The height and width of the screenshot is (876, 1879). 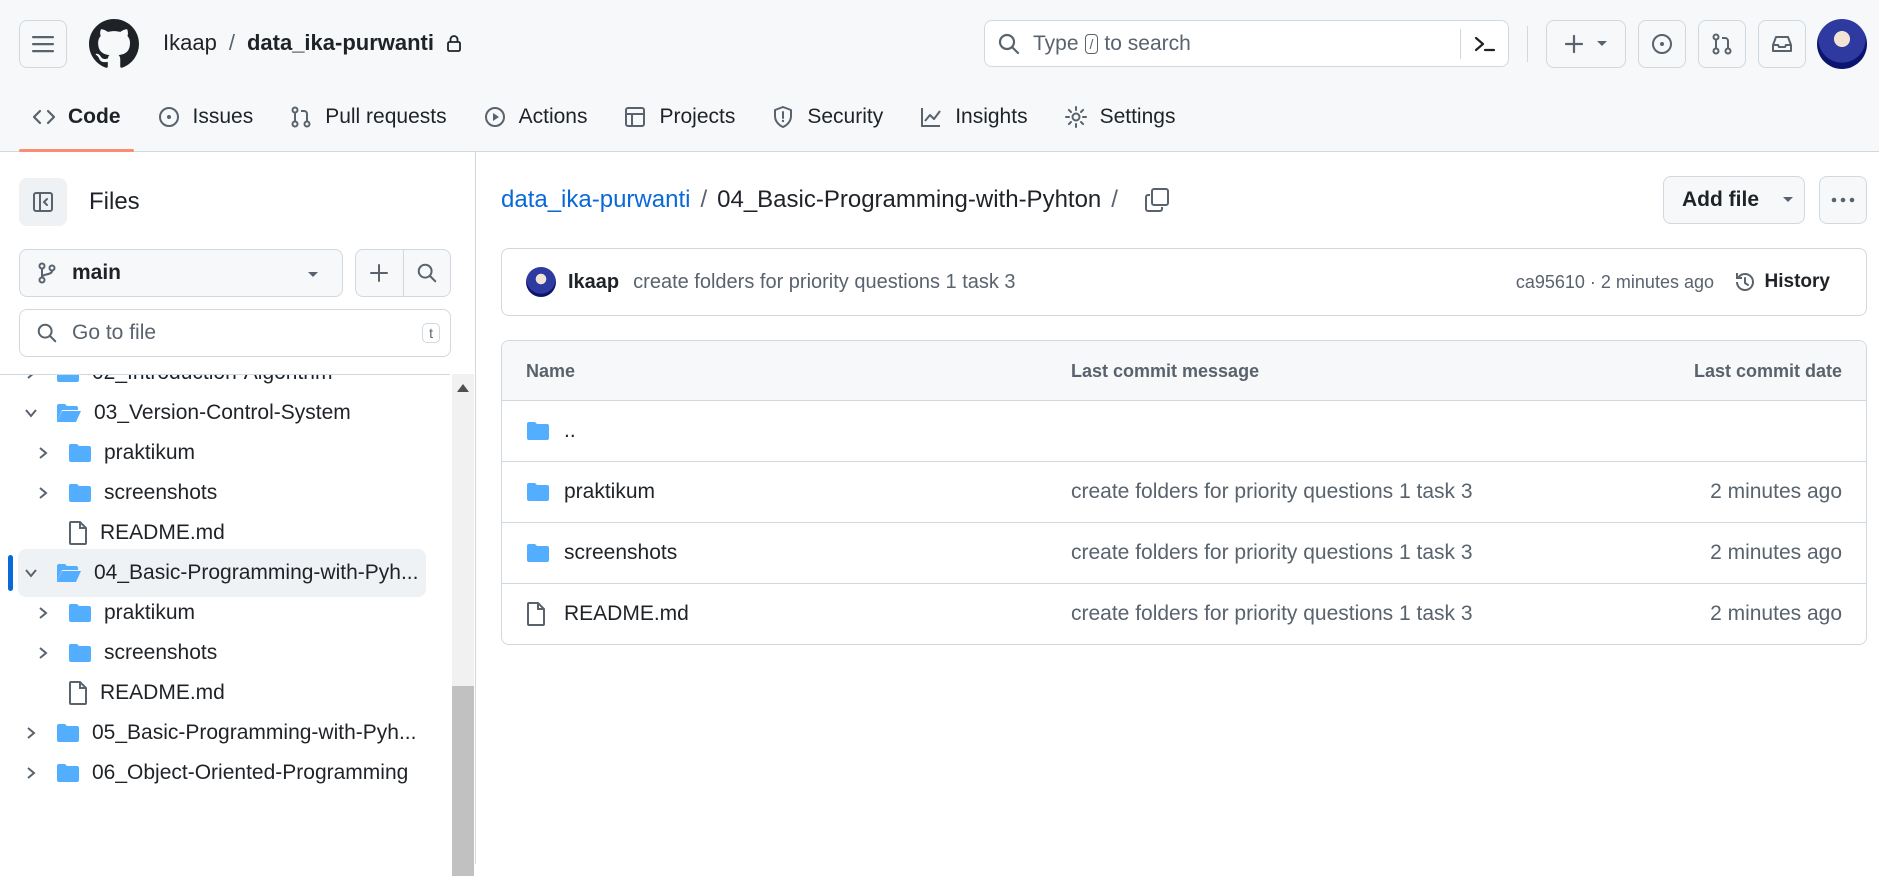 I want to click on parent-dir-link: .., so click(x=570, y=431).